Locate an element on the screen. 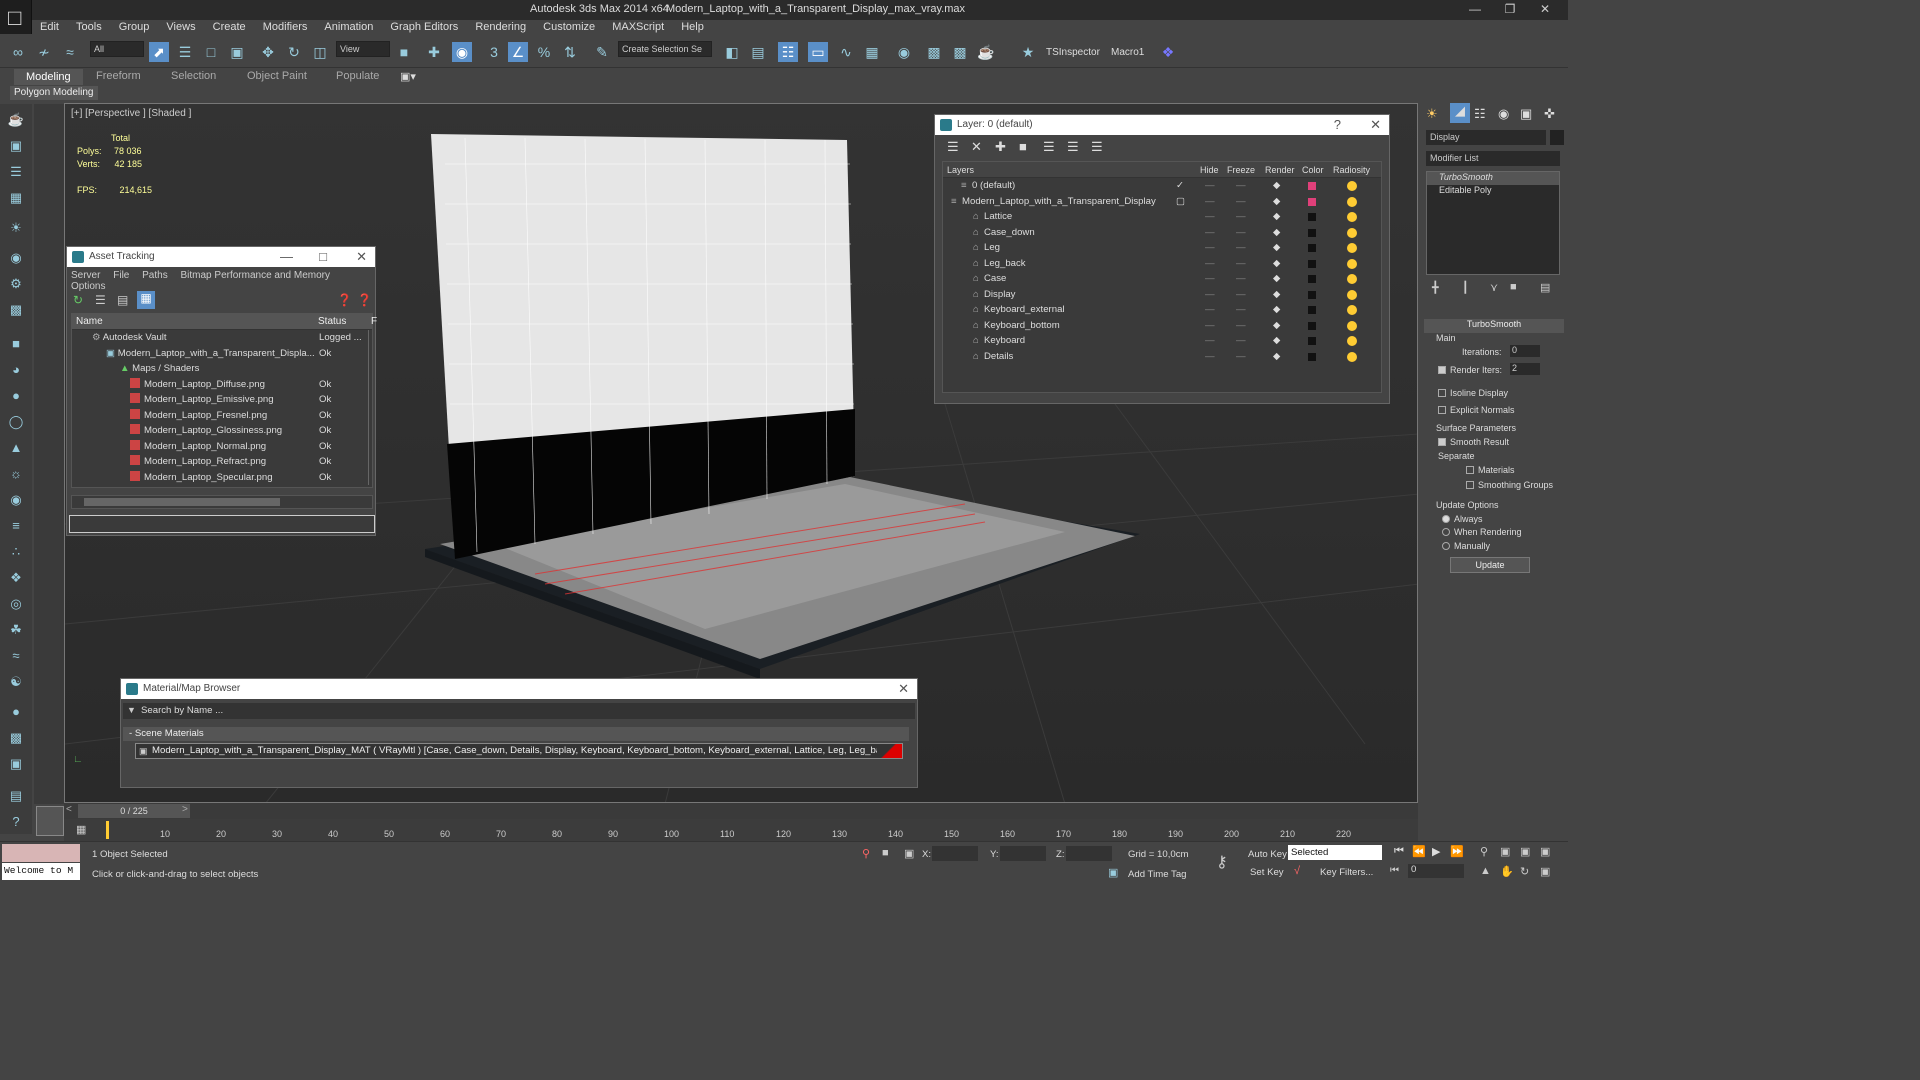 Image resolution: width=1920 pixels, height=1080 pixels. gear-icon: ⚙ is located at coordinates (16, 285).